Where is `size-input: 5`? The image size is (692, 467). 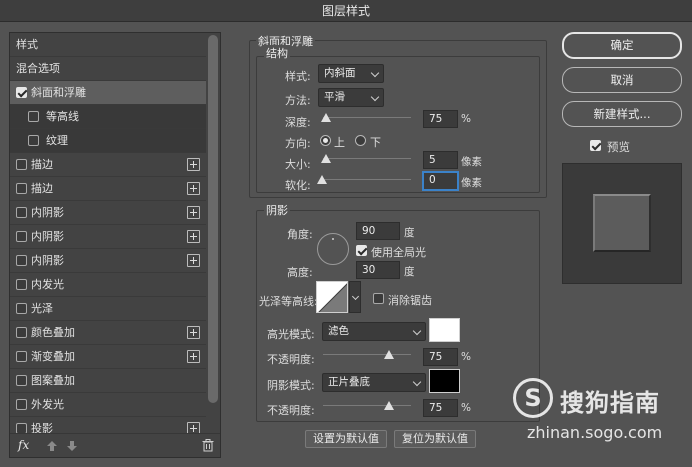 size-input: 5 is located at coordinates (440, 160).